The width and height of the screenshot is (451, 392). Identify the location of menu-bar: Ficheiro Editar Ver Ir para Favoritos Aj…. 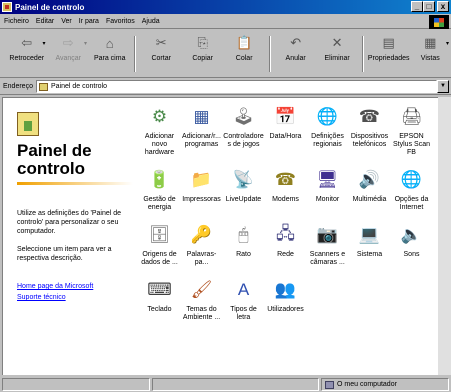
(225, 22).